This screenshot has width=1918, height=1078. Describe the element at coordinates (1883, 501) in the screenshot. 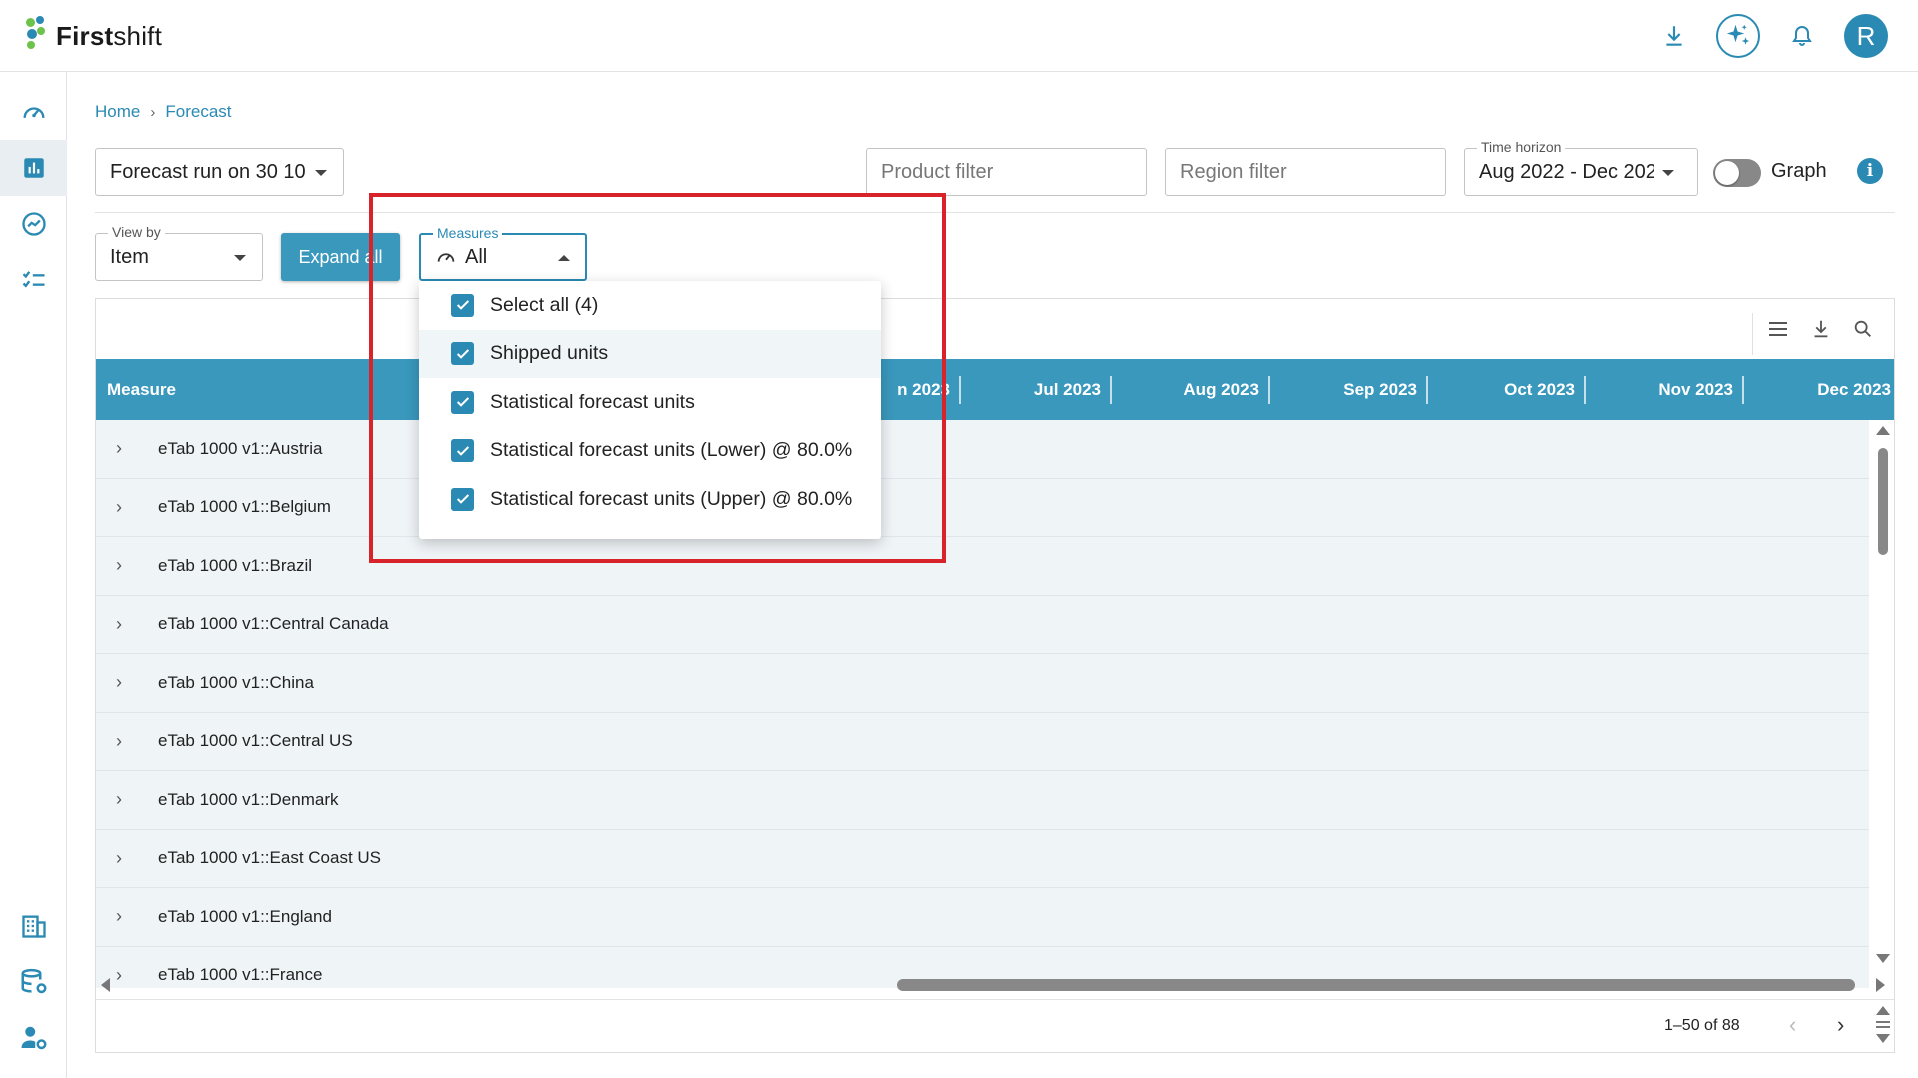

I see `scrollbar-thumb` at that location.